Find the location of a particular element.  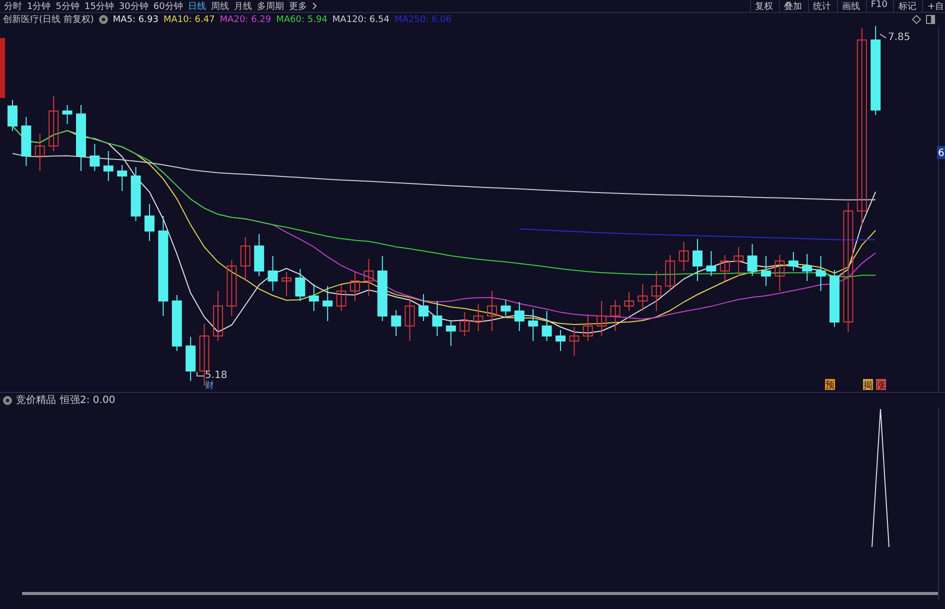

toolbar-button: 统计 is located at coordinates (819, 6).